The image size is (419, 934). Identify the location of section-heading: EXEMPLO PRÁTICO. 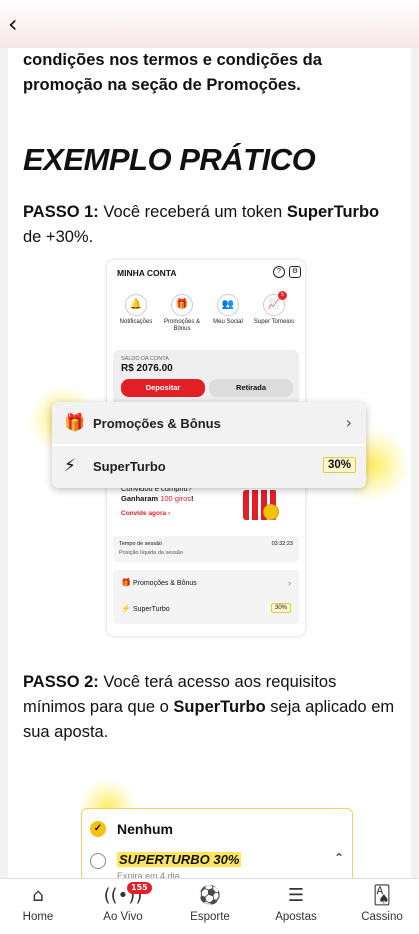
(169, 159).